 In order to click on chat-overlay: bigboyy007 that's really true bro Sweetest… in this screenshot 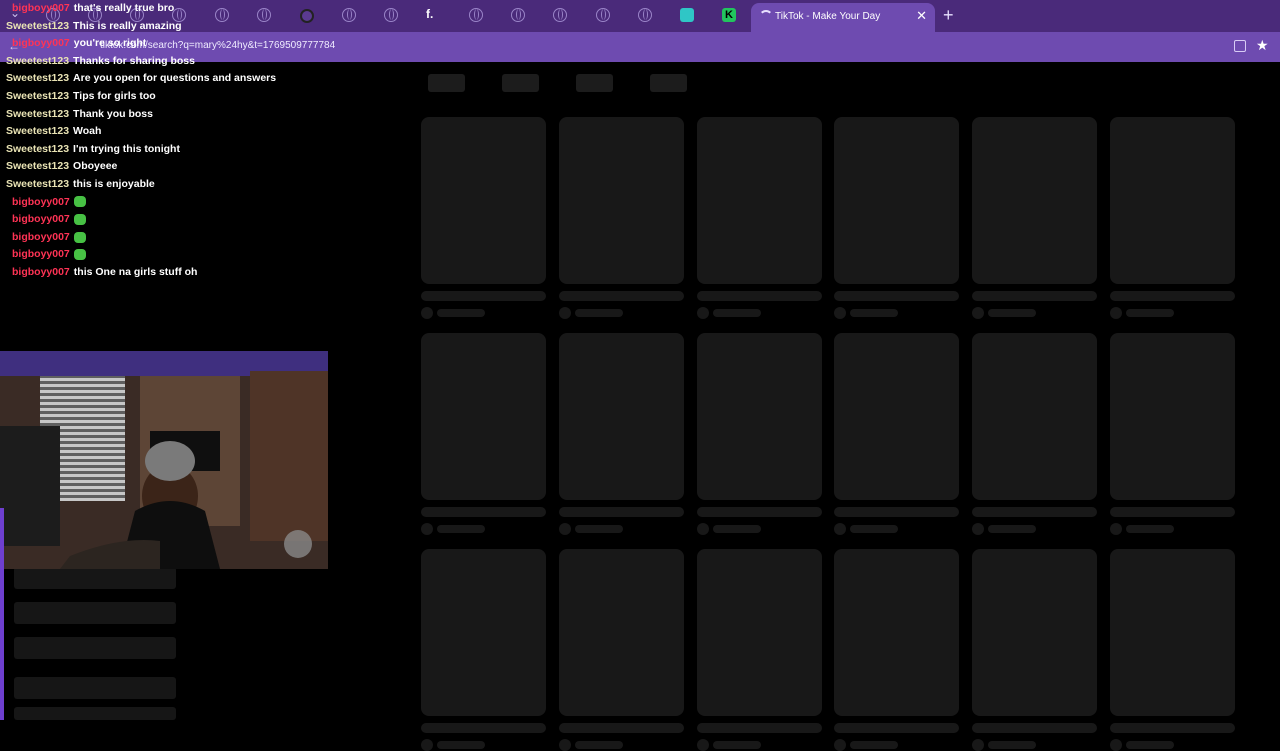, I will do `click(165, 174)`.